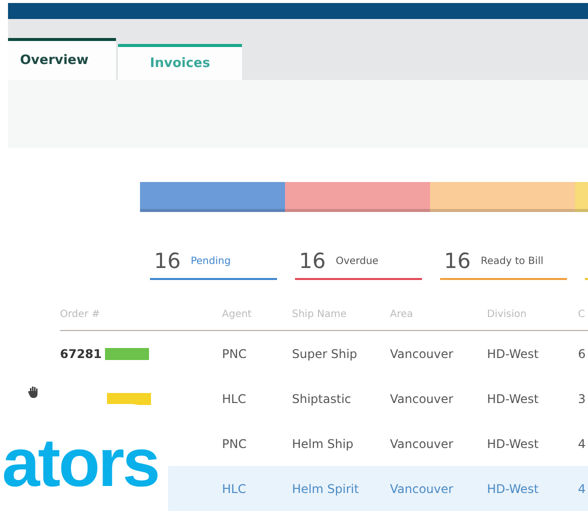 The height and width of the screenshot is (521, 588). What do you see at coordinates (323, 443) in the screenshot?
I see `table-cell-text: Helm Ship` at bounding box center [323, 443].